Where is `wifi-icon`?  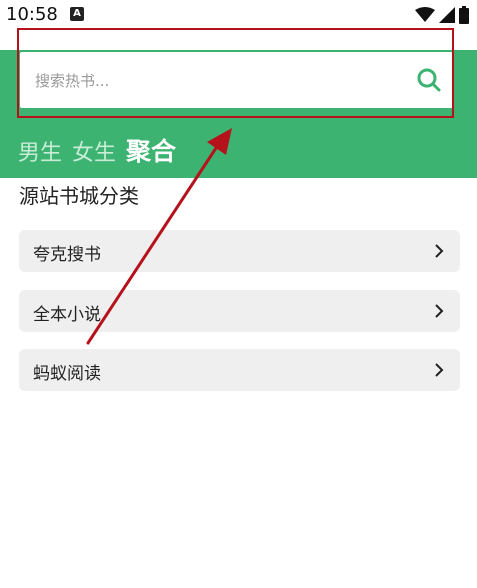
wifi-icon is located at coordinates (425, 14).